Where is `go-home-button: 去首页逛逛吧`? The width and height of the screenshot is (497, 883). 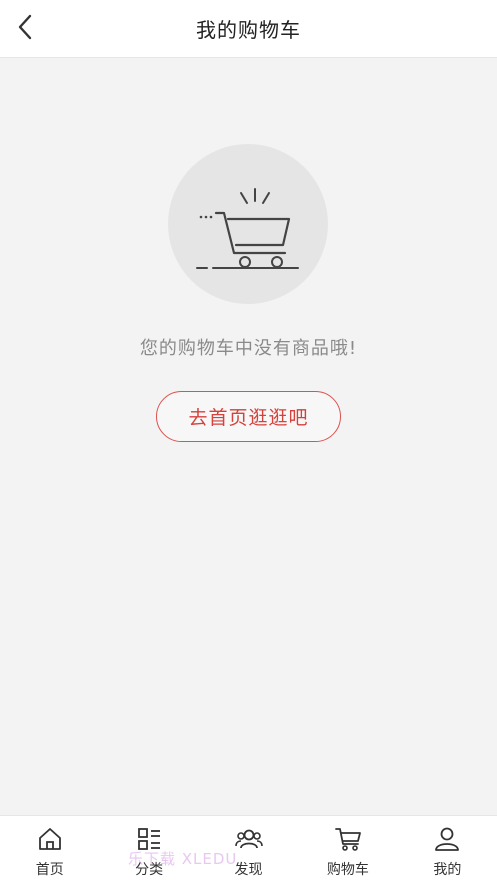 go-home-button: 去首页逛逛吧 is located at coordinates (248, 416).